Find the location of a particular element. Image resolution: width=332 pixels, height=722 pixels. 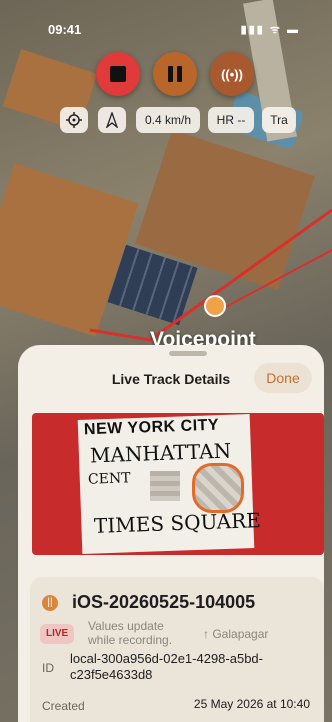

compass-button is located at coordinates (112, 120).